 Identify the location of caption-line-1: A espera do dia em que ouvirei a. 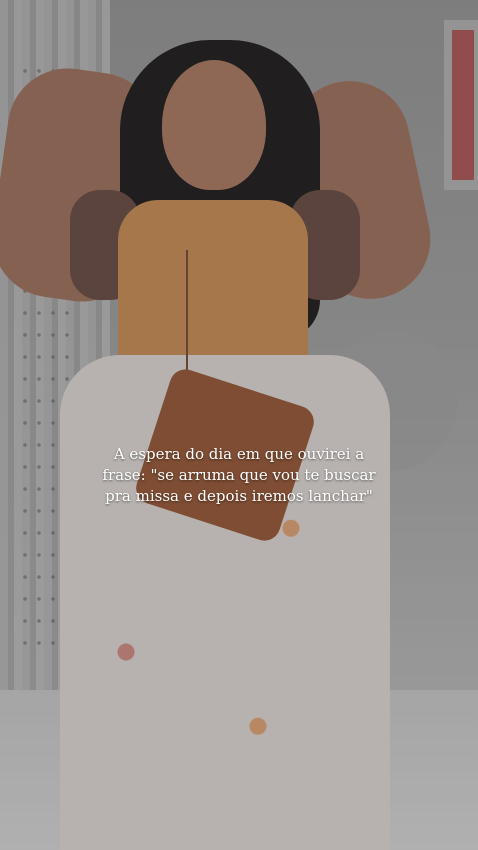
(239, 454).